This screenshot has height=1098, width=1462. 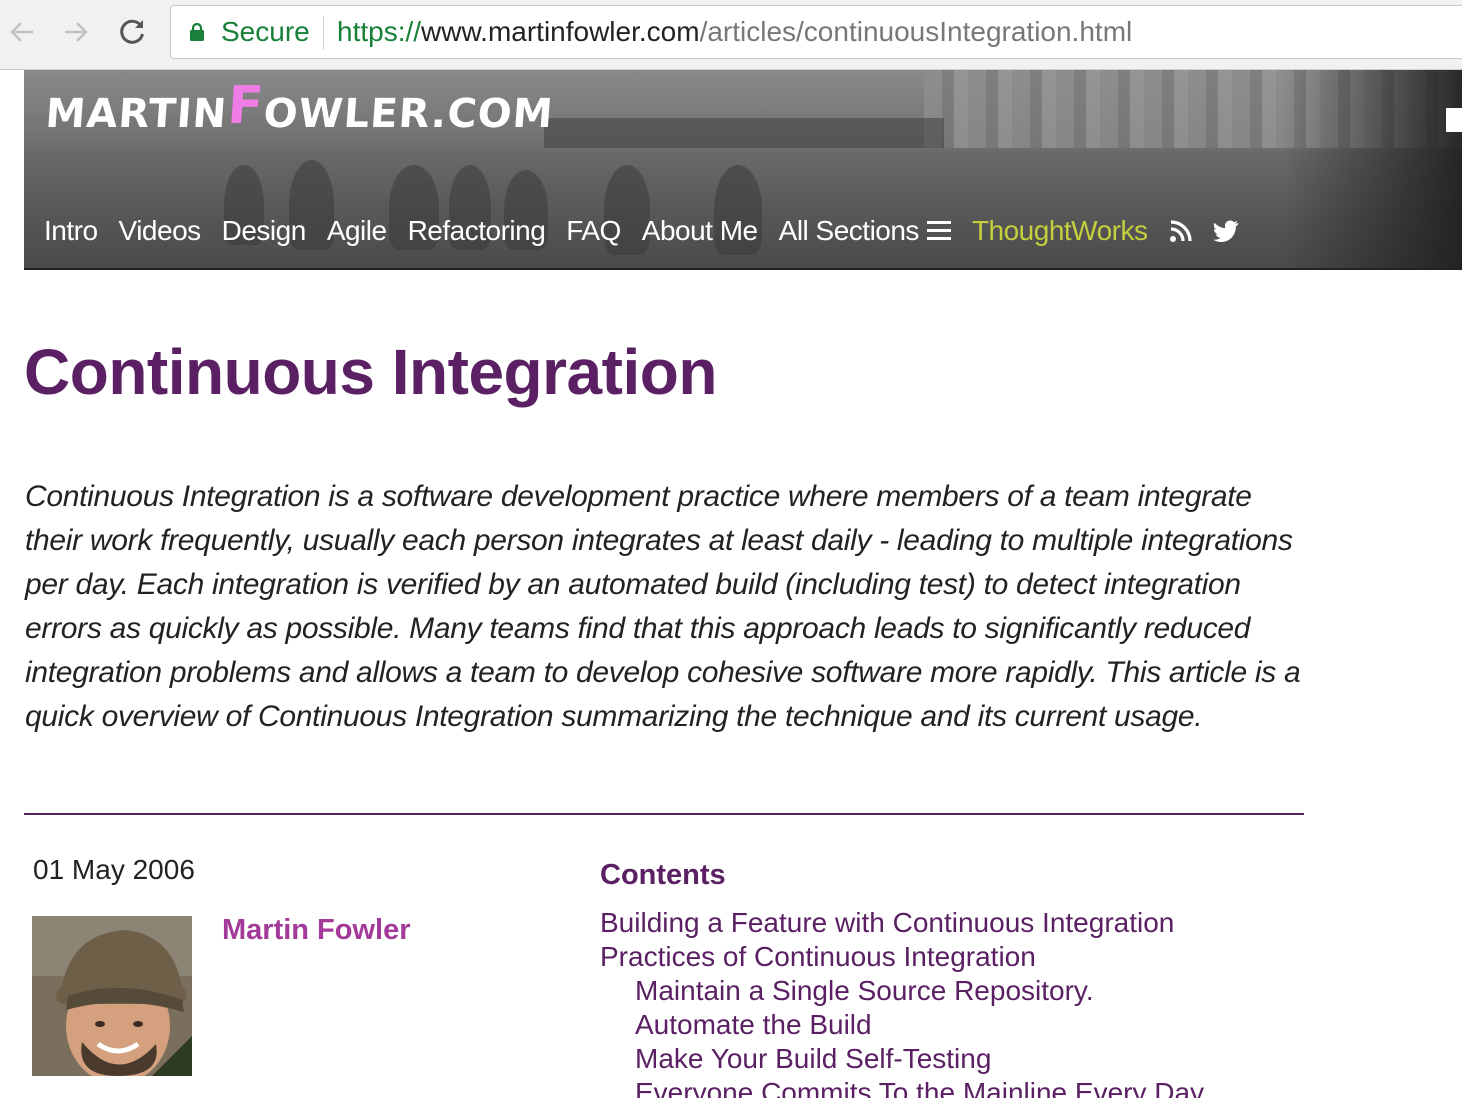 I want to click on nav-refactoring: Refactoring, so click(x=477, y=231).